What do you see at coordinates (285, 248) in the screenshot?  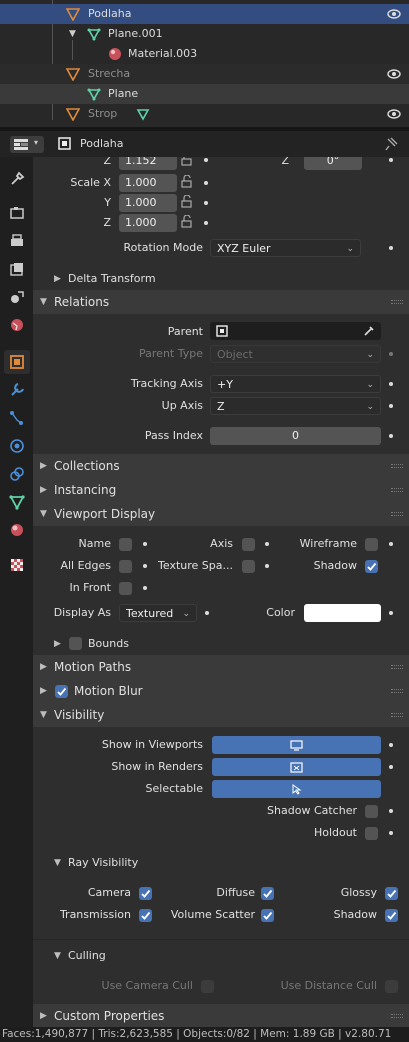 I see `rotation-mode-select: XYZ Euler ⌄` at bounding box center [285, 248].